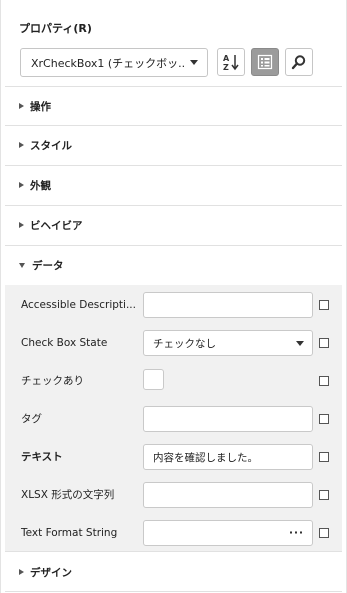 This screenshot has width=347, height=593. What do you see at coordinates (228, 343) in the screenshot?
I see `check-box-state-select: チェックなし` at bounding box center [228, 343].